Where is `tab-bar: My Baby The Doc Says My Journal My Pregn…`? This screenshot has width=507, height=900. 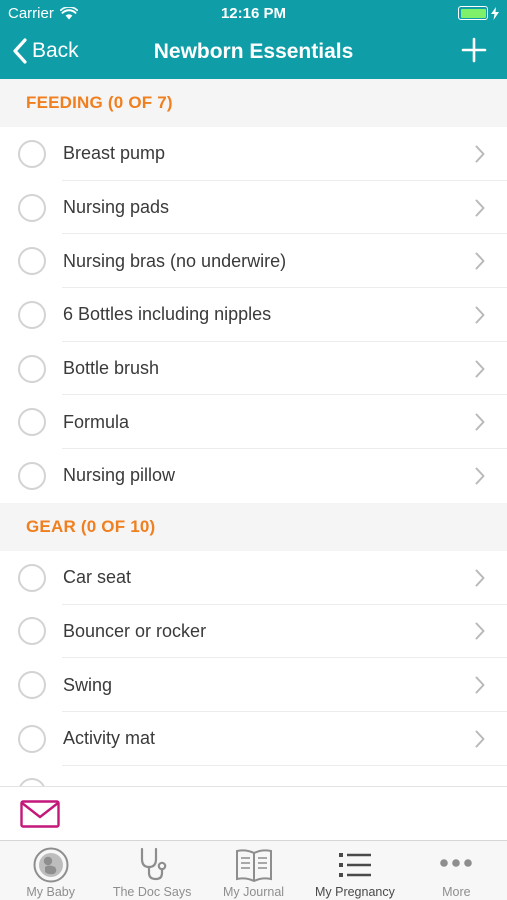 tab-bar: My Baby The Doc Says My Journal My Pregn… is located at coordinates (253, 870).